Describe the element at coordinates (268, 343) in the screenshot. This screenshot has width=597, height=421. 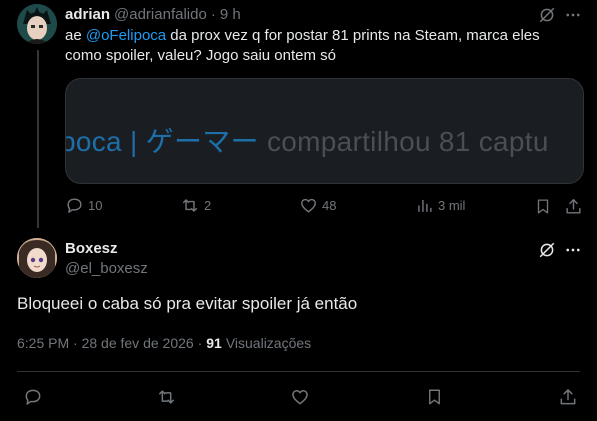
I see `tweet2-views-label: Visualizações` at that location.